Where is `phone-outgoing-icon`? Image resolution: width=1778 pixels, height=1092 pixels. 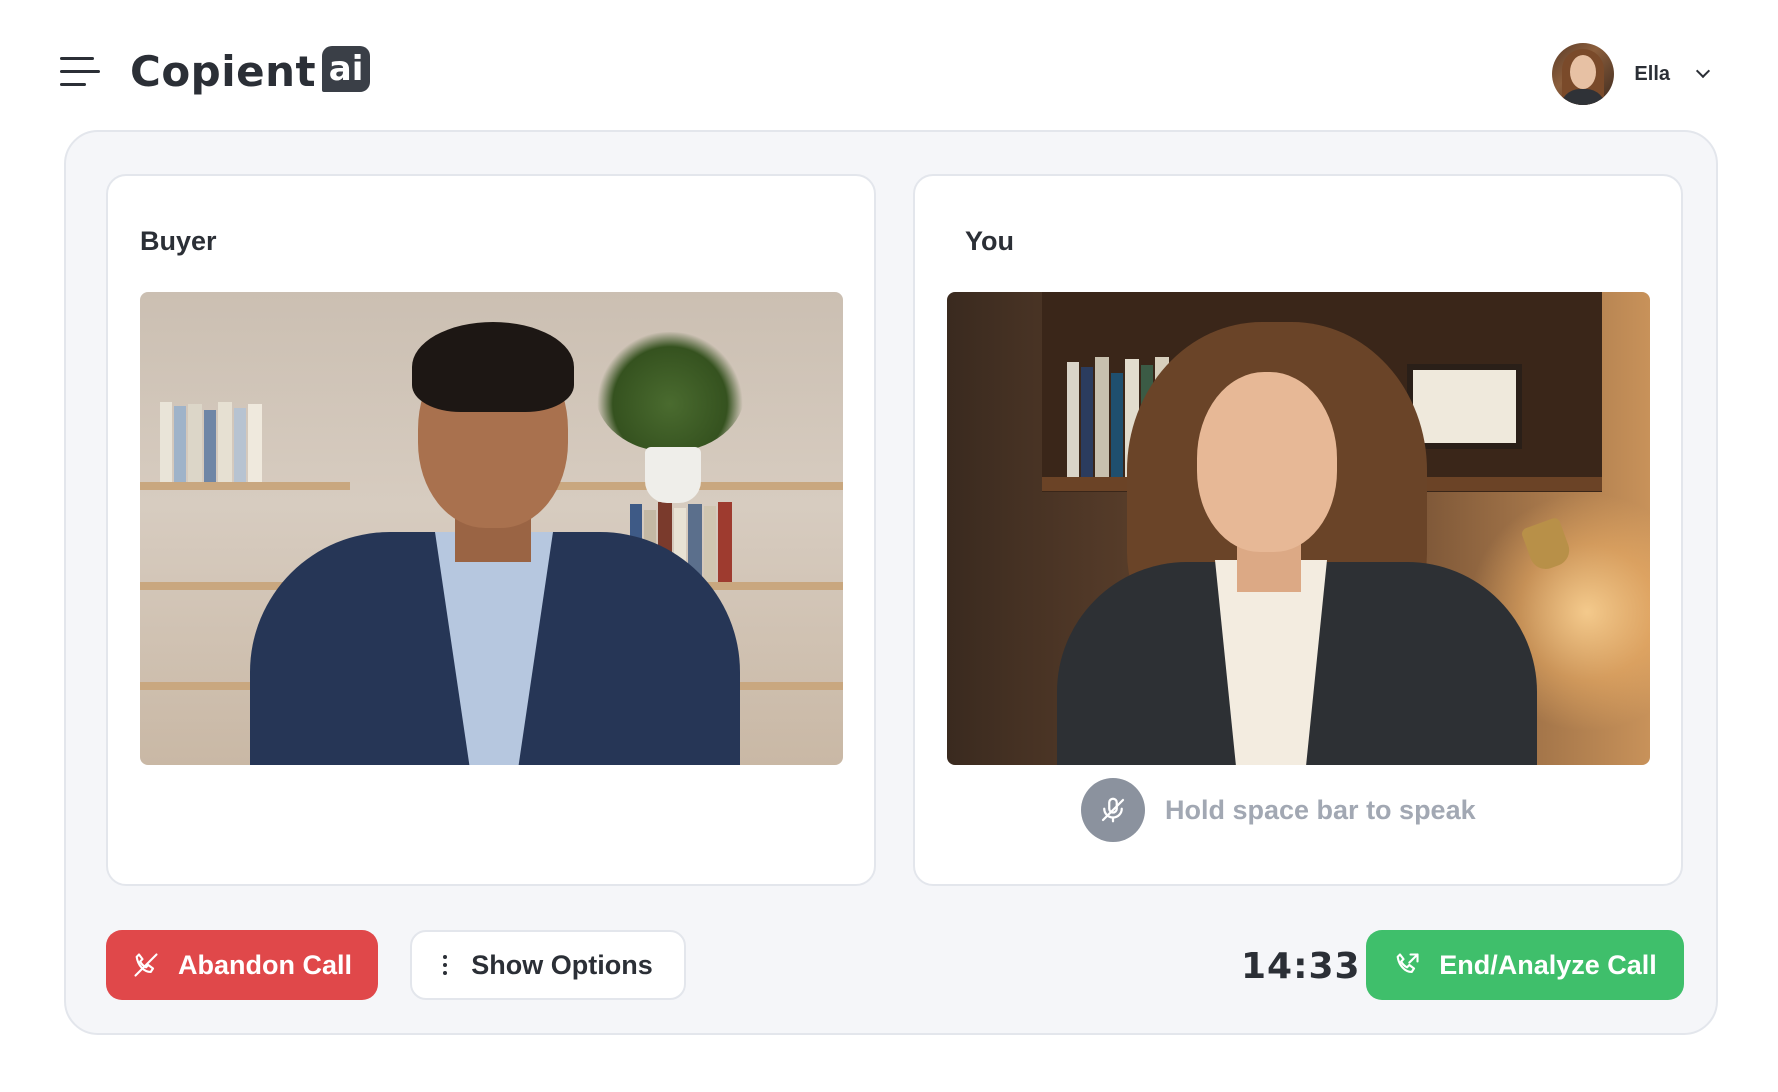
phone-outgoing-icon is located at coordinates (1407, 965).